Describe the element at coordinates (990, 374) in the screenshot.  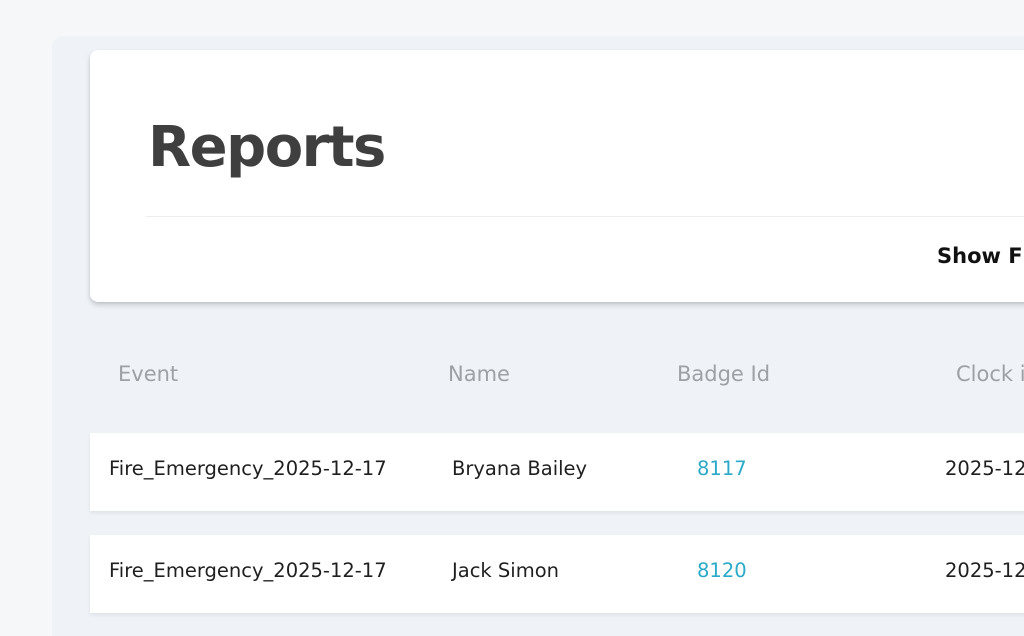
I see `column-header-clock-in: Clock i` at that location.